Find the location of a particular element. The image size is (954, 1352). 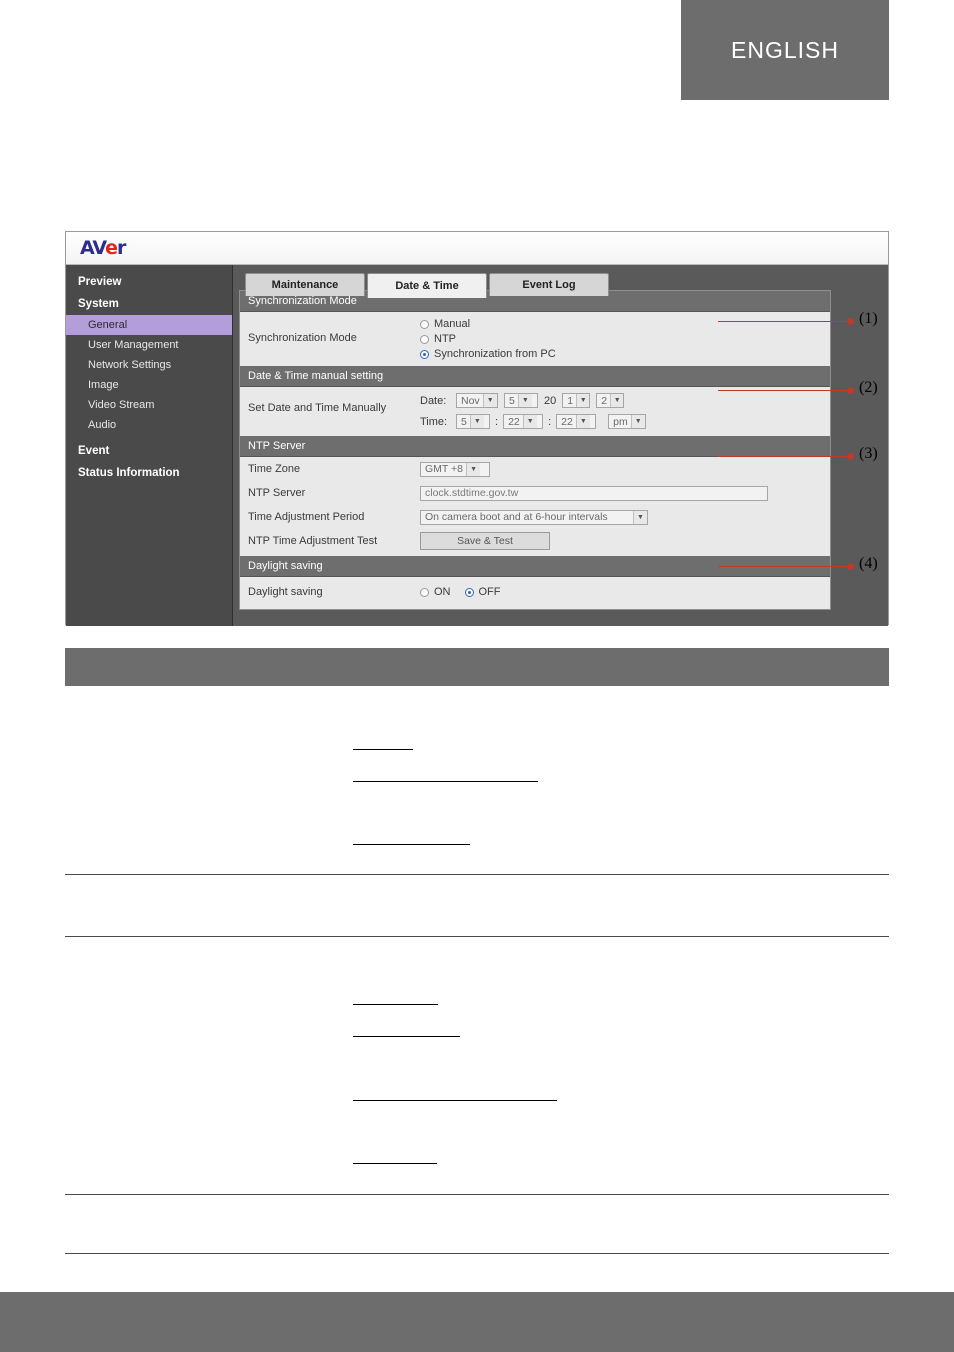

section-header-label: NTP Server is located at coordinates (277, 446).